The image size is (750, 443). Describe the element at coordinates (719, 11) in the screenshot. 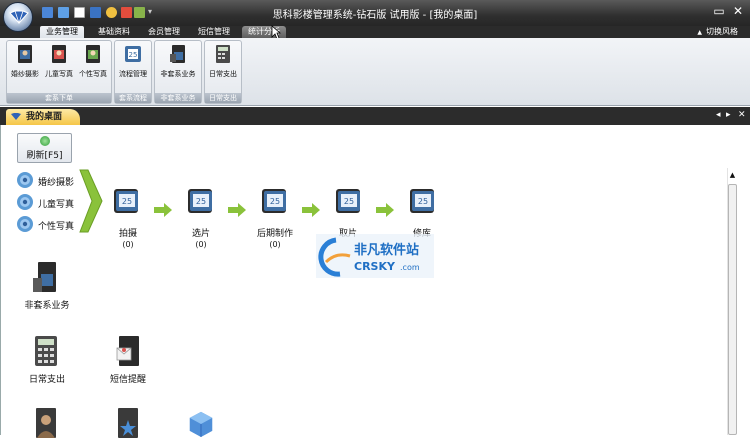

I see `minimize-icon: ▭` at that location.